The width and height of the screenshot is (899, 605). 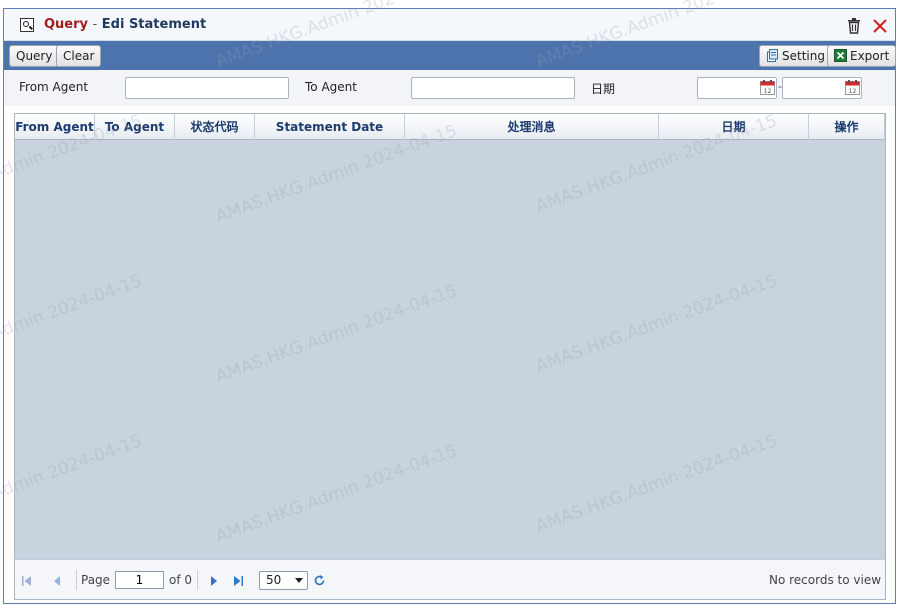 What do you see at coordinates (319, 580) in the screenshot?
I see `refresh-icon` at bounding box center [319, 580].